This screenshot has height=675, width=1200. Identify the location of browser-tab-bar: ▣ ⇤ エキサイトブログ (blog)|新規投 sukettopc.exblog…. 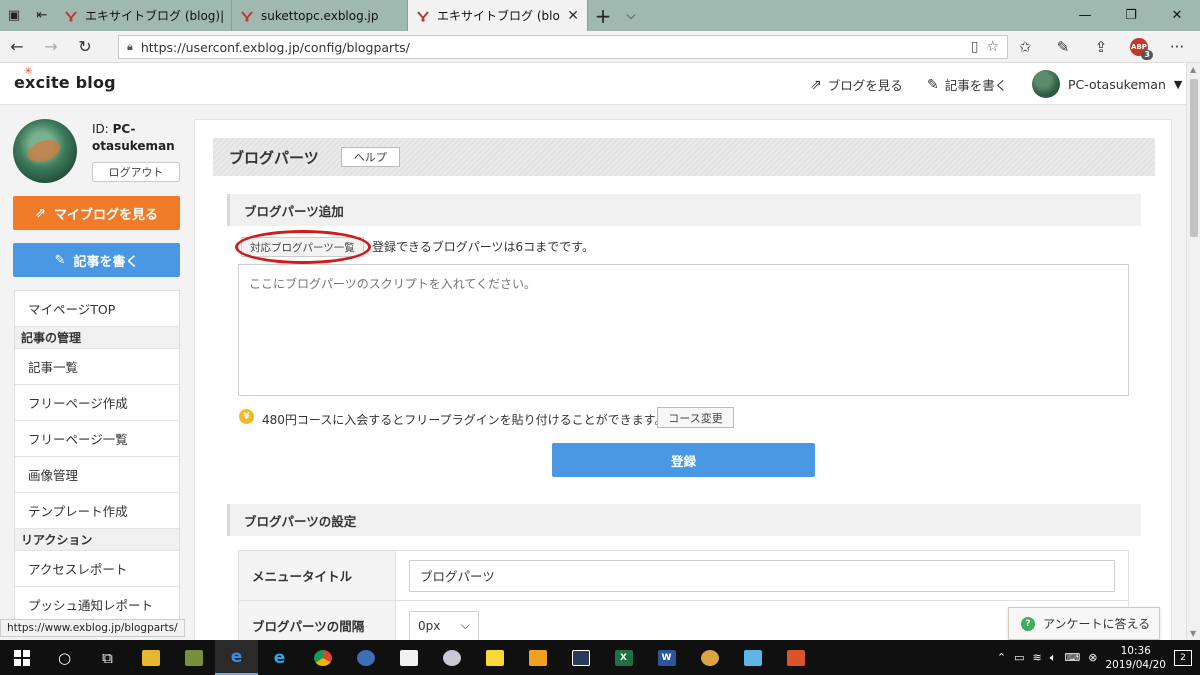
(600, 15).